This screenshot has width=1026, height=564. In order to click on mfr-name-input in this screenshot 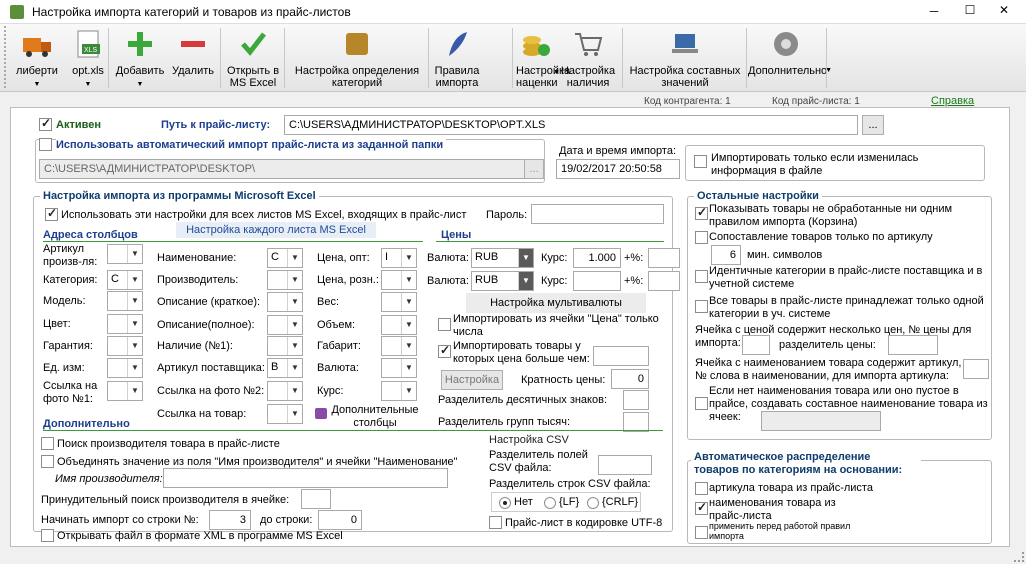, I will do `click(305, 478)`.